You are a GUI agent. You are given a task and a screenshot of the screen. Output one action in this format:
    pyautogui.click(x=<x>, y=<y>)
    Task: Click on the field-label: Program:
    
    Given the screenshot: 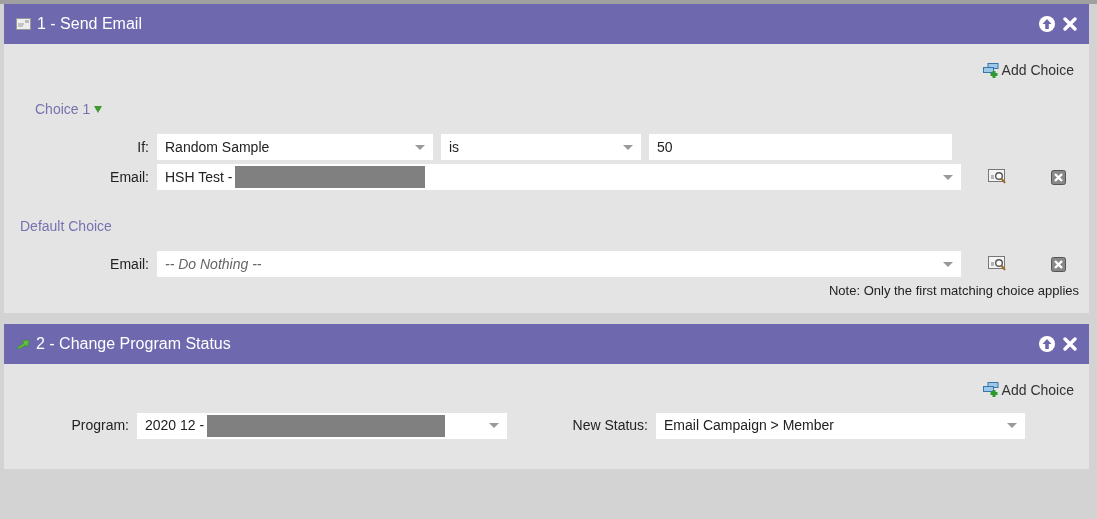 What is the action you would take?
    pyautogui.click(x=99, y=425)
    